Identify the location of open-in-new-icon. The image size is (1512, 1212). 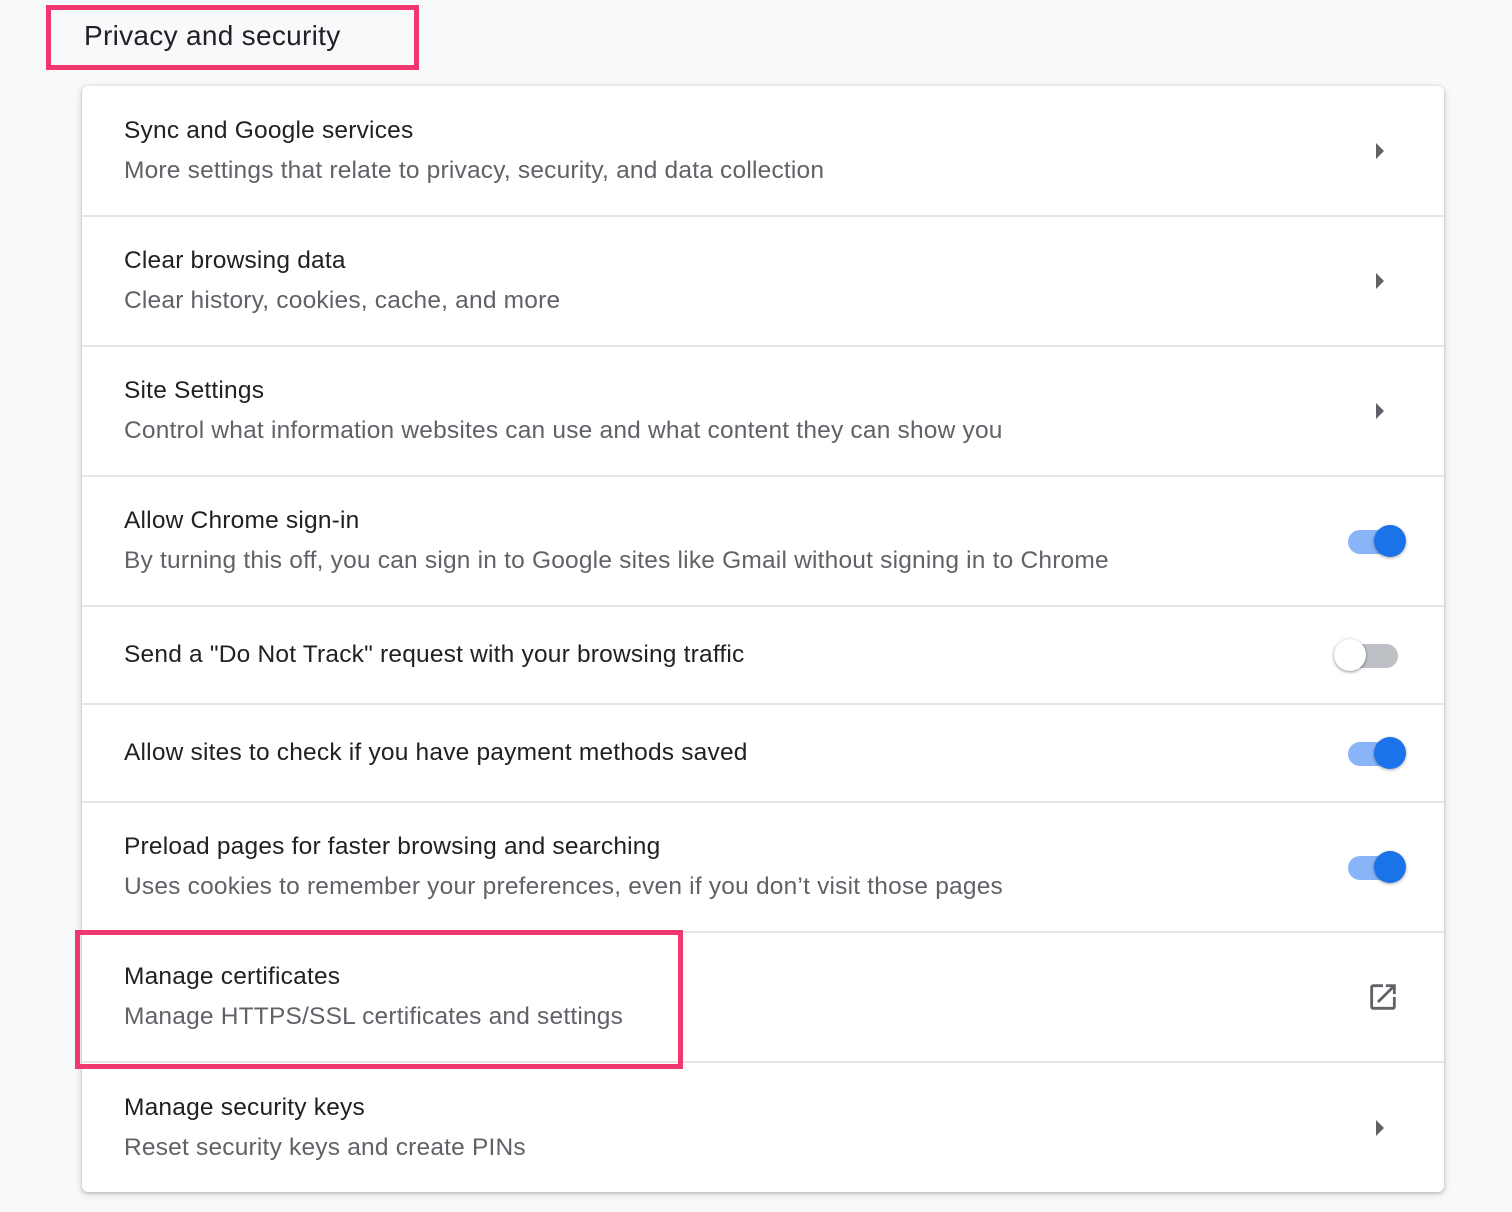
(1383, 997).